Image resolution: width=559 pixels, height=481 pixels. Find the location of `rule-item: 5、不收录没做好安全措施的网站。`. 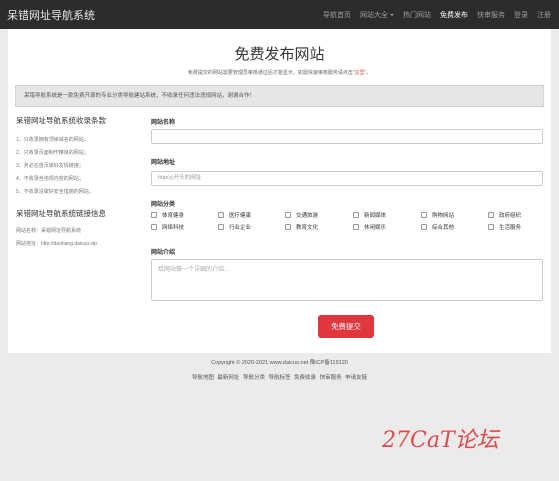

rule-item: 5、不收录没做好安全措施的网站。 is located at coordinates (55, 192).